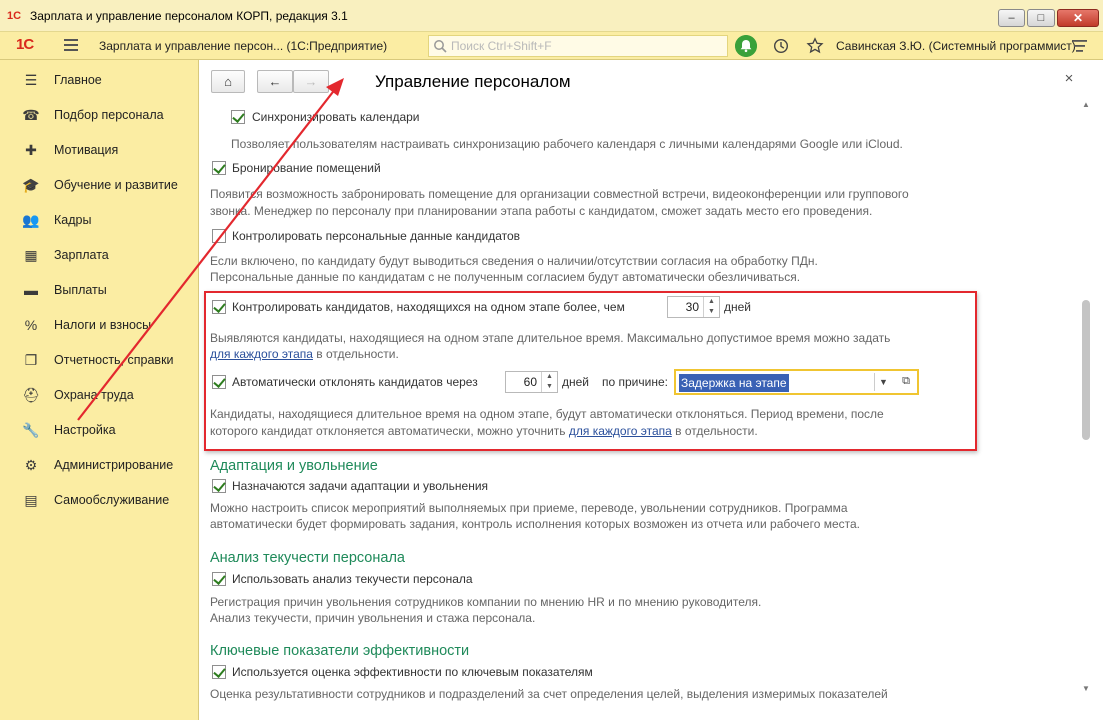 This screenshot has width=1103, height=720. Describe the element at coordinates (883, 382) in the screenshot. I see `chevron-down-icon: ▼` at that location.